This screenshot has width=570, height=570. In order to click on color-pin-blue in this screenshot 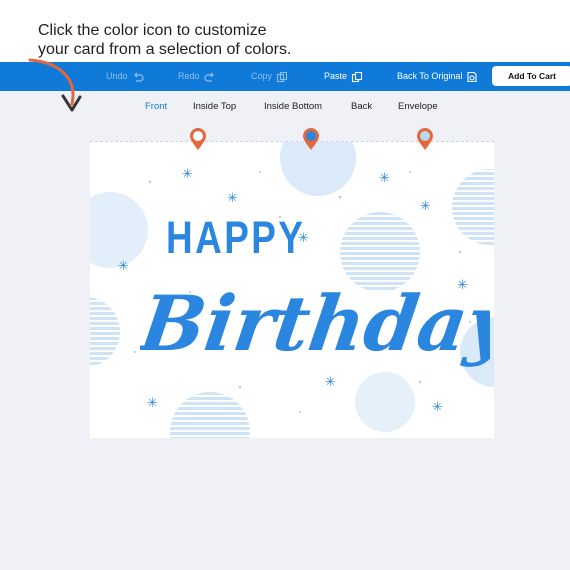, I will do `click(311, 139)`.